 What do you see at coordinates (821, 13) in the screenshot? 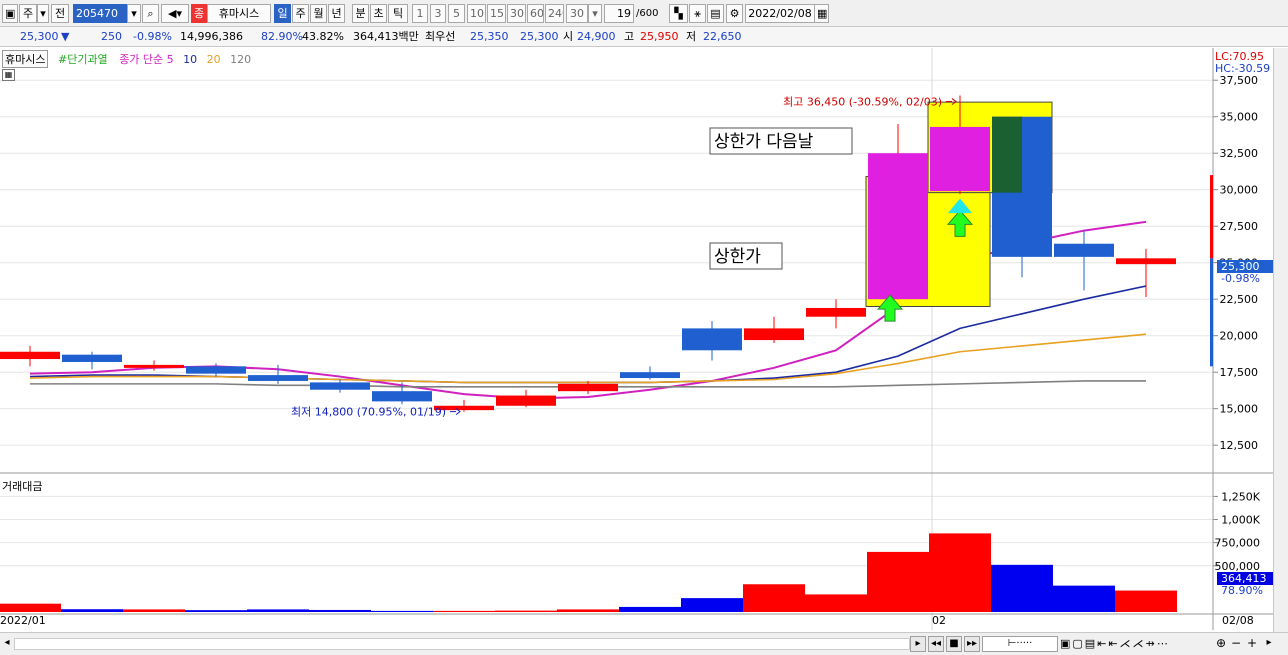
I see `calendar-icon: ▦` at bounding box center [821, 13].